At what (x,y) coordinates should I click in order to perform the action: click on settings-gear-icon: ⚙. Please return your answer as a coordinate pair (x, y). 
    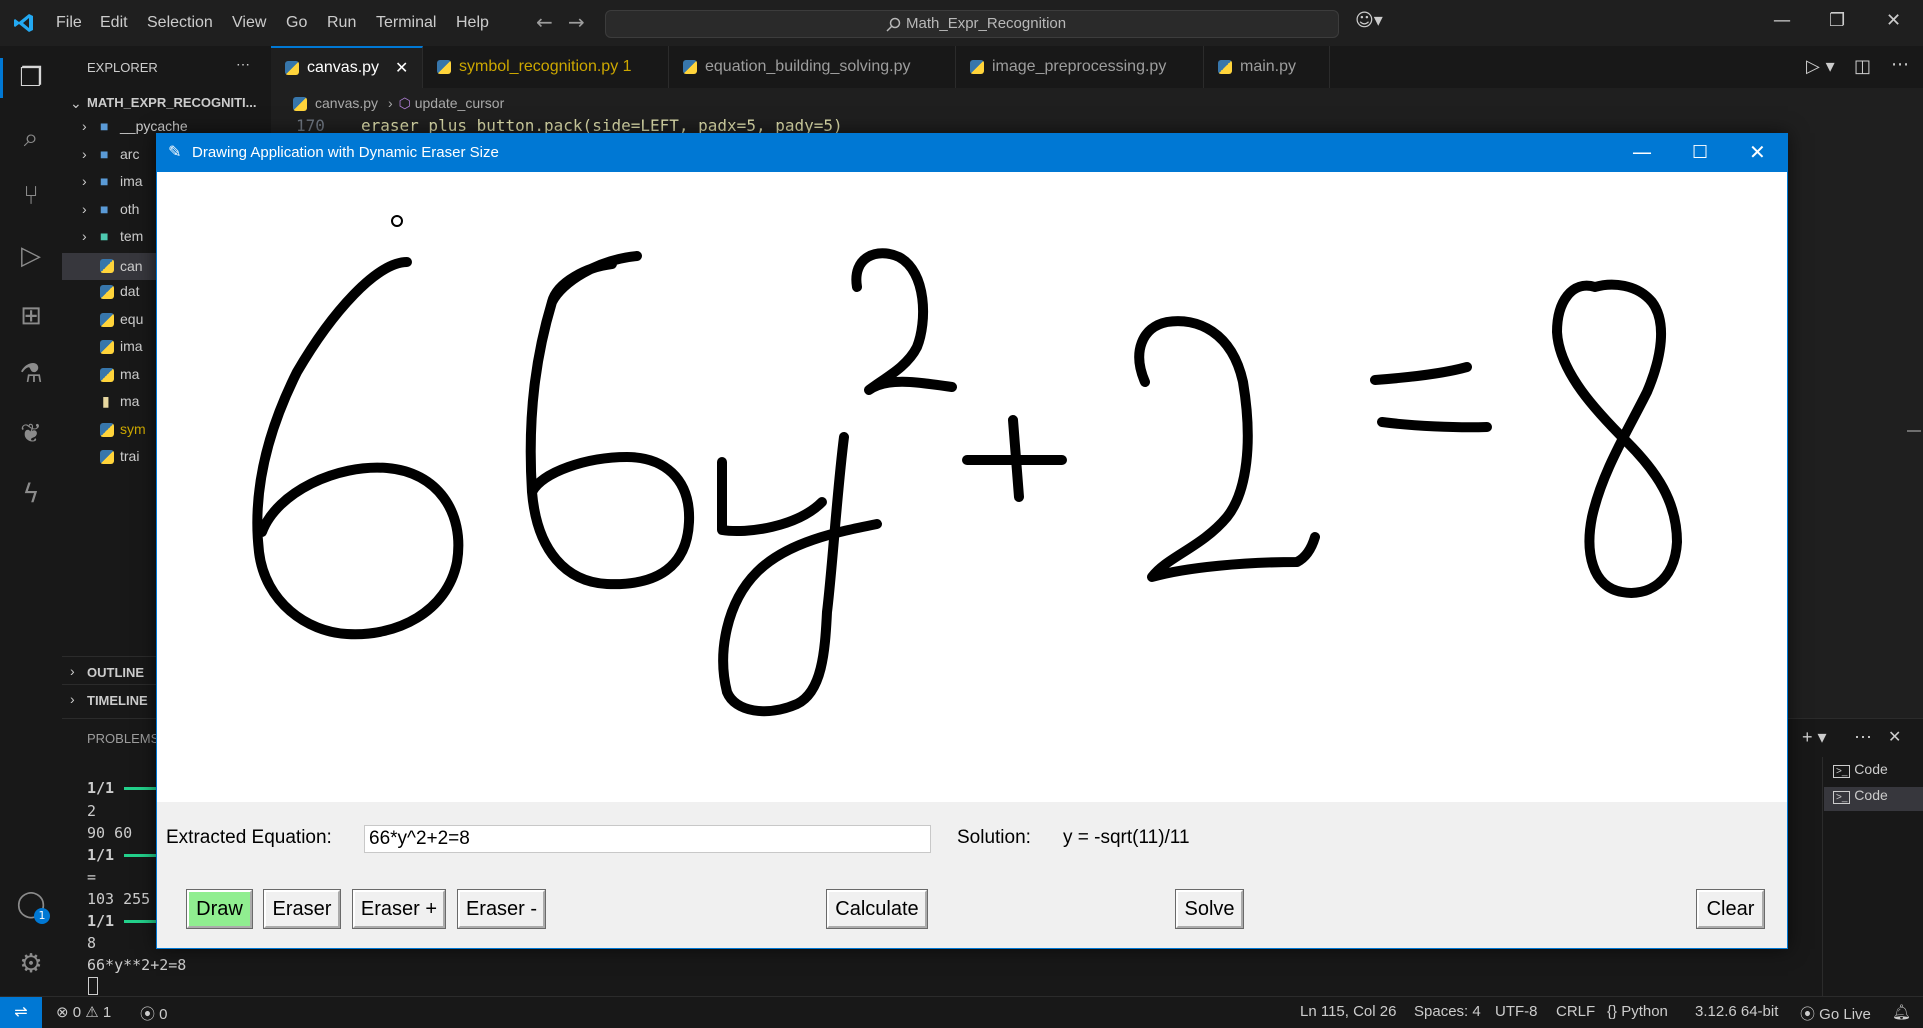
    Looking at the image, I should click on (31, 964).